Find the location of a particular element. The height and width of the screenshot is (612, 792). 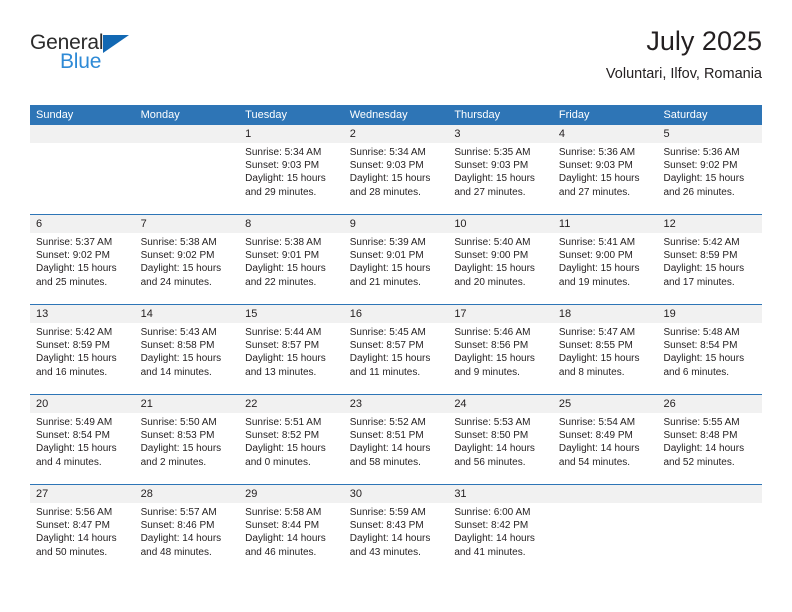

day-number: 23 is located at coordinates (396, 404).